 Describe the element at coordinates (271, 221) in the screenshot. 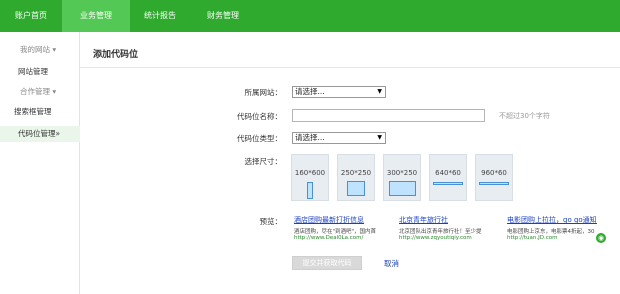

I see `preview-label: 预览：` at that location.